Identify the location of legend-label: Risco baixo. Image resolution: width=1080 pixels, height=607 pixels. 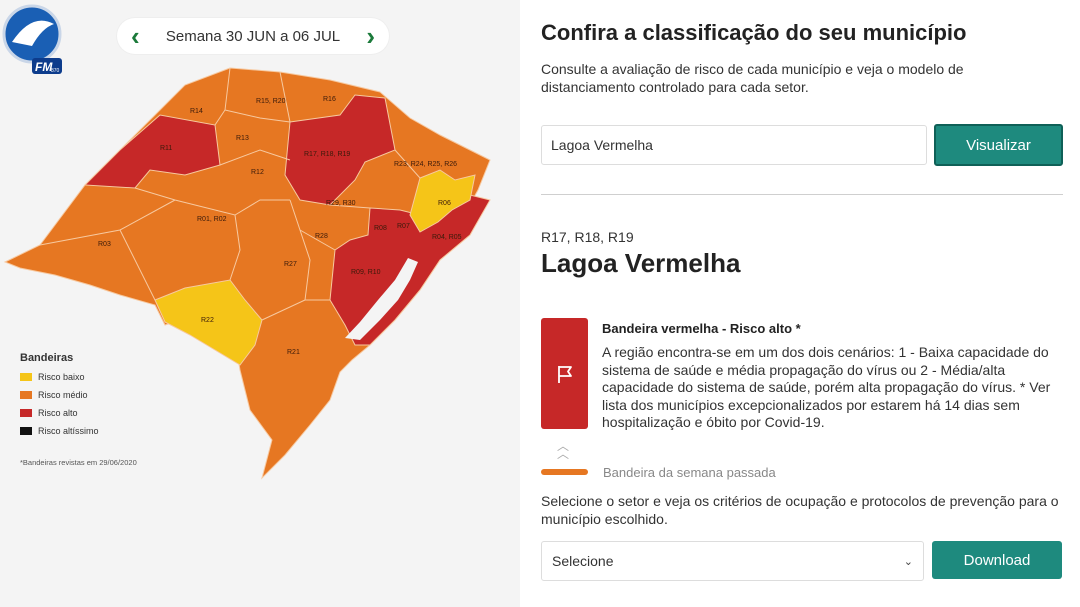
(61, 377).